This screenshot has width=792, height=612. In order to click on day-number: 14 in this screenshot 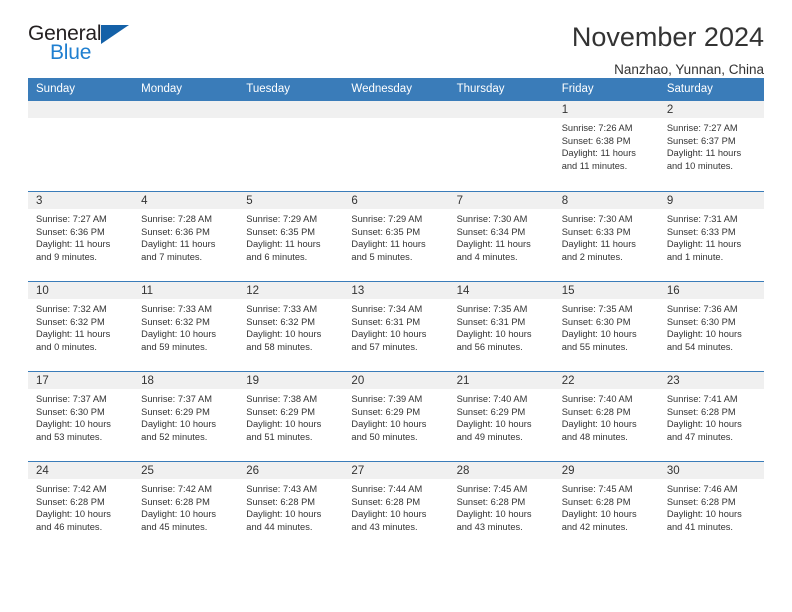, I will do `click(501, 290)`.